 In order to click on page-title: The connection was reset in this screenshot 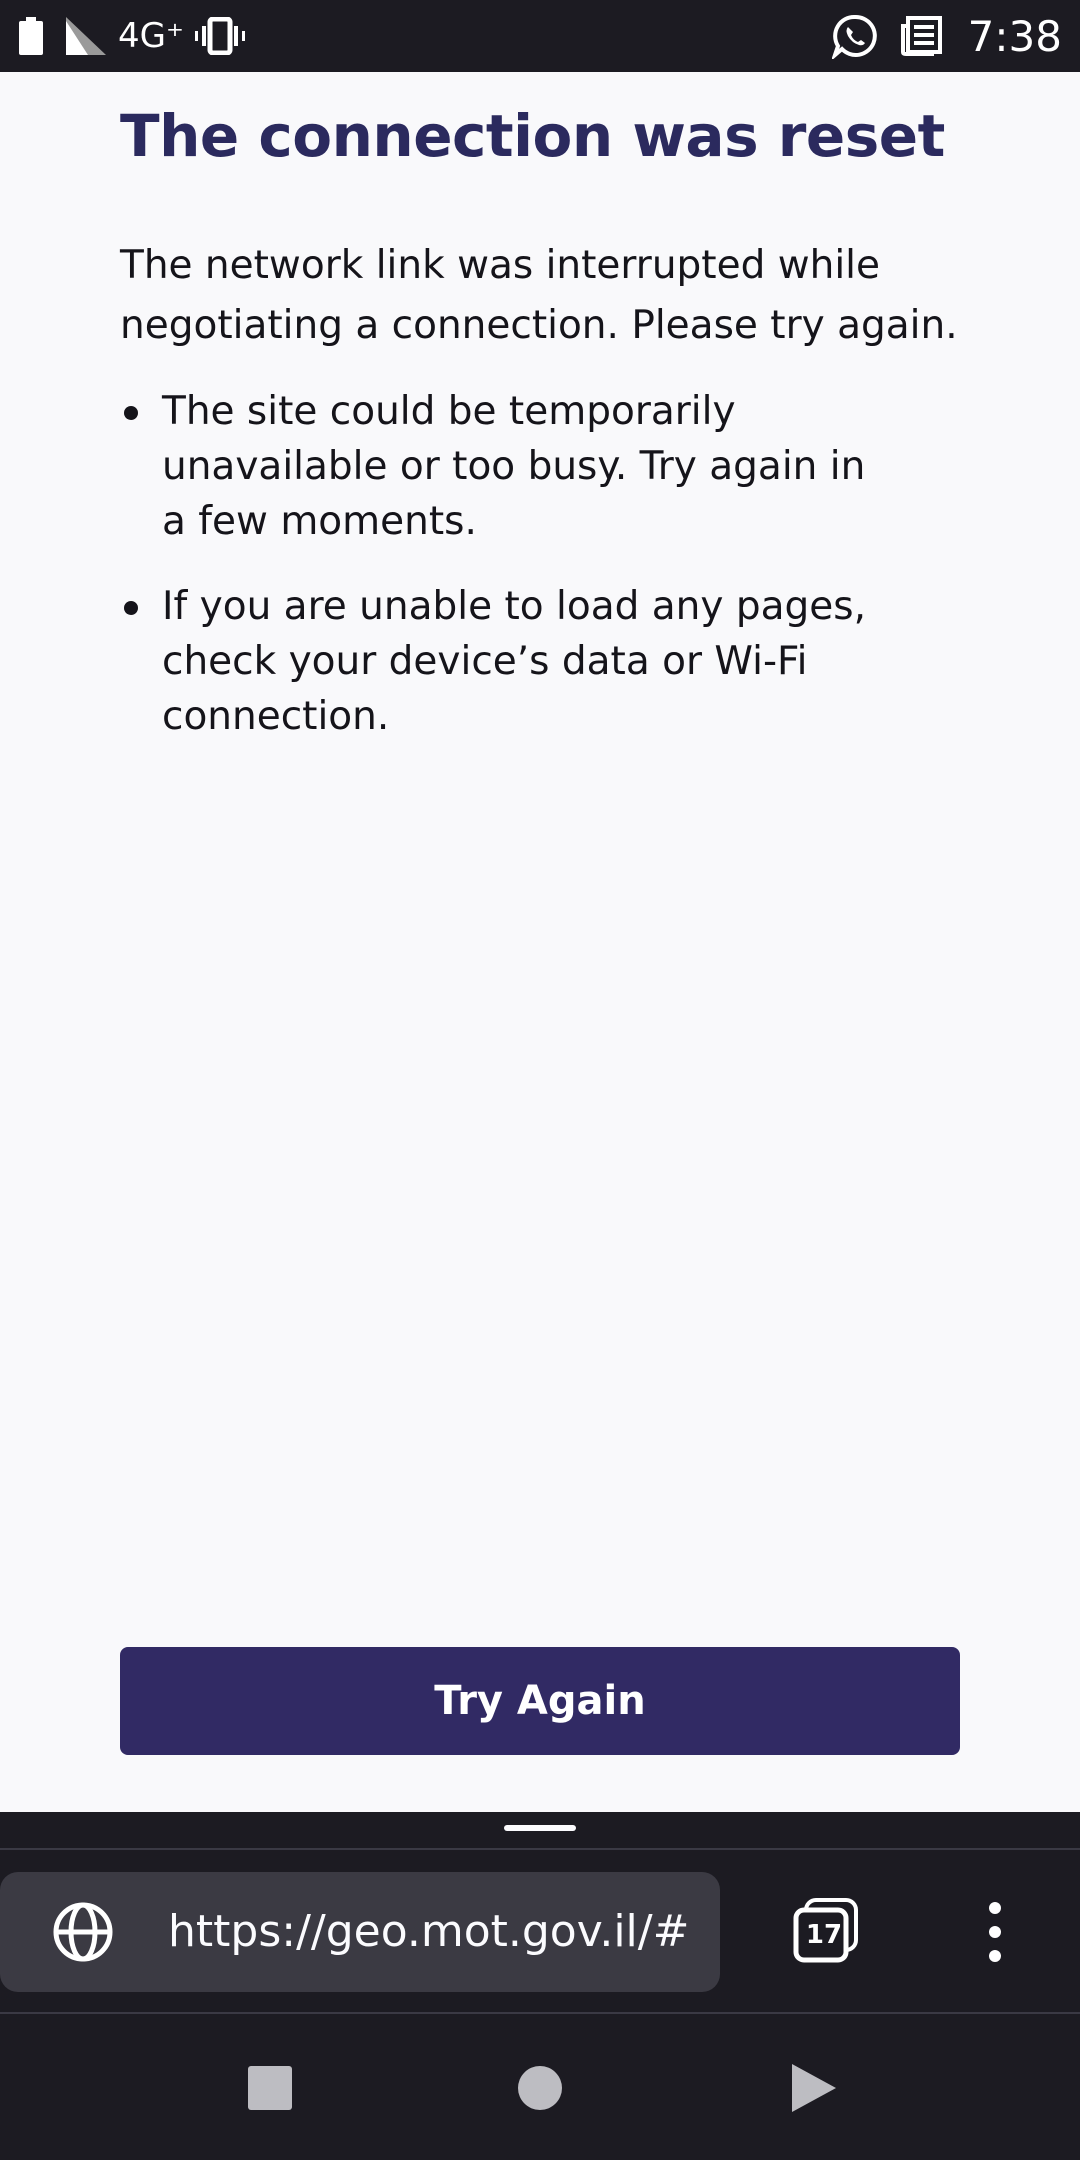, I will do `click(532, 136)`.